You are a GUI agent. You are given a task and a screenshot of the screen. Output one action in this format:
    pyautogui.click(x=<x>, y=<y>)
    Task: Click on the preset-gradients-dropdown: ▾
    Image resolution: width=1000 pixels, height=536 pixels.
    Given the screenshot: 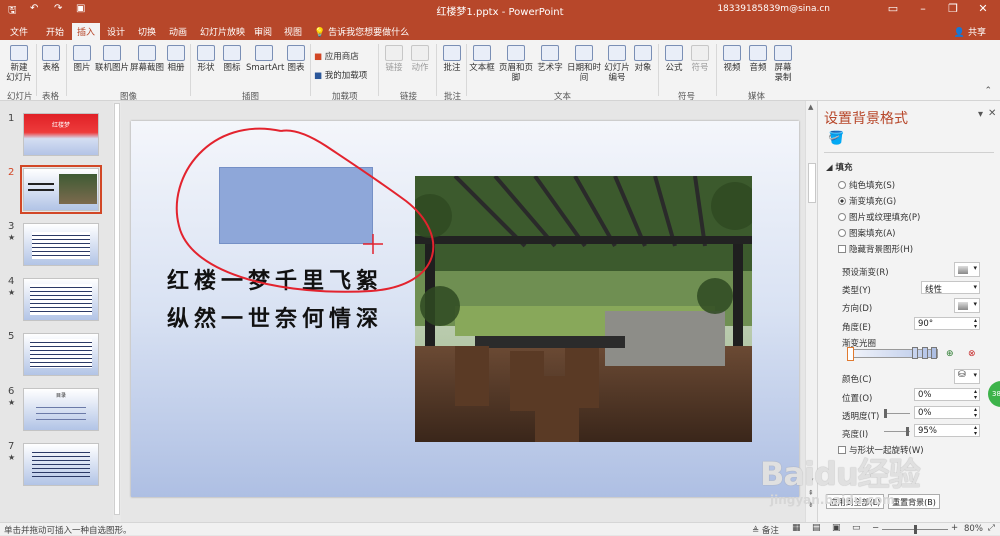 What is the action you would take?
    pyautogui.click(x=967, y=269)
    